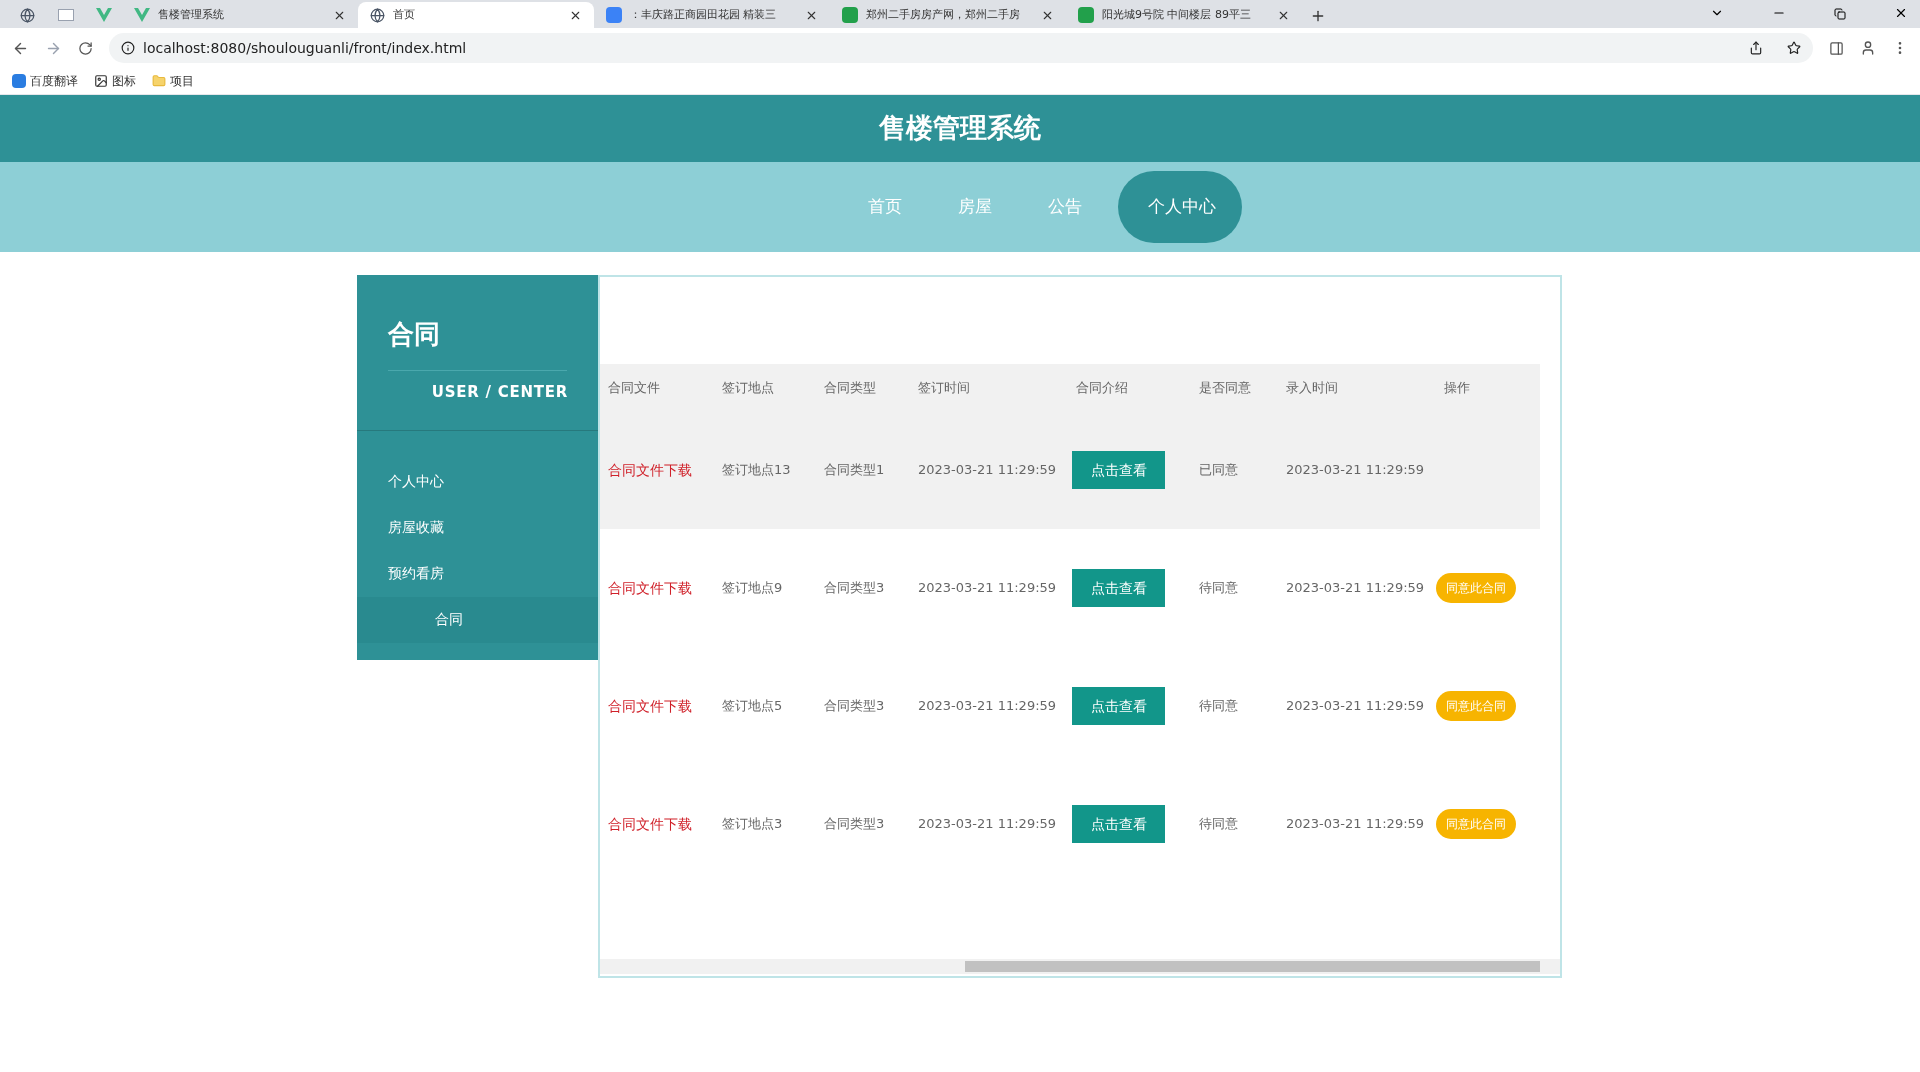 The height and width of the screenshot is (1072, 1920). Describe the element at coordinates (944, 387) in the screenshot. I see `column-header: 签订时间` at that location.